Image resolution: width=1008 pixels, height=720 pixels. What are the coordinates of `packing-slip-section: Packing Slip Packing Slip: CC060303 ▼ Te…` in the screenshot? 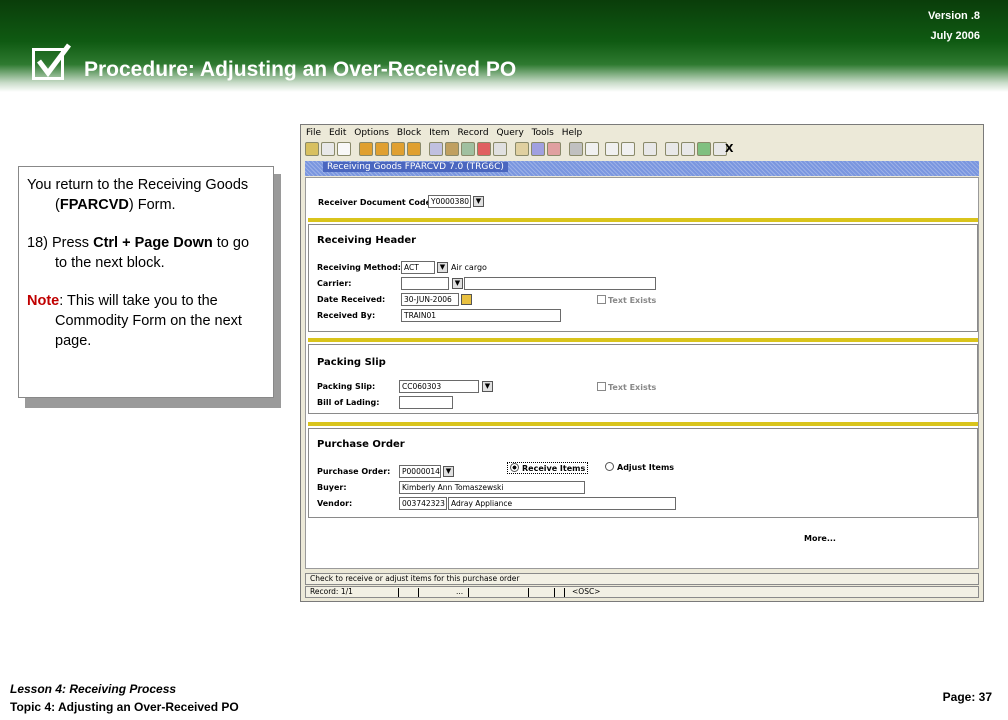 It's located at (643, 379).